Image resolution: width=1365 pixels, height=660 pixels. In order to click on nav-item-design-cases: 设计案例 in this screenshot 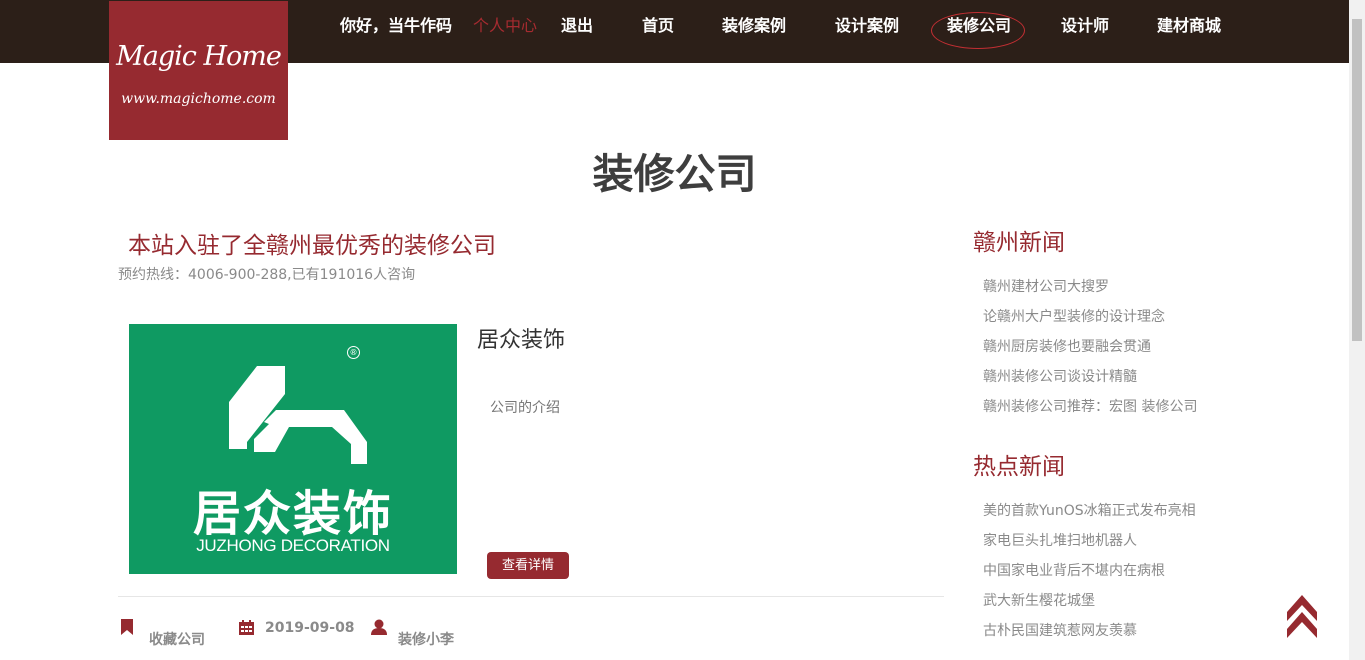, I will do `click(867, 24)`.